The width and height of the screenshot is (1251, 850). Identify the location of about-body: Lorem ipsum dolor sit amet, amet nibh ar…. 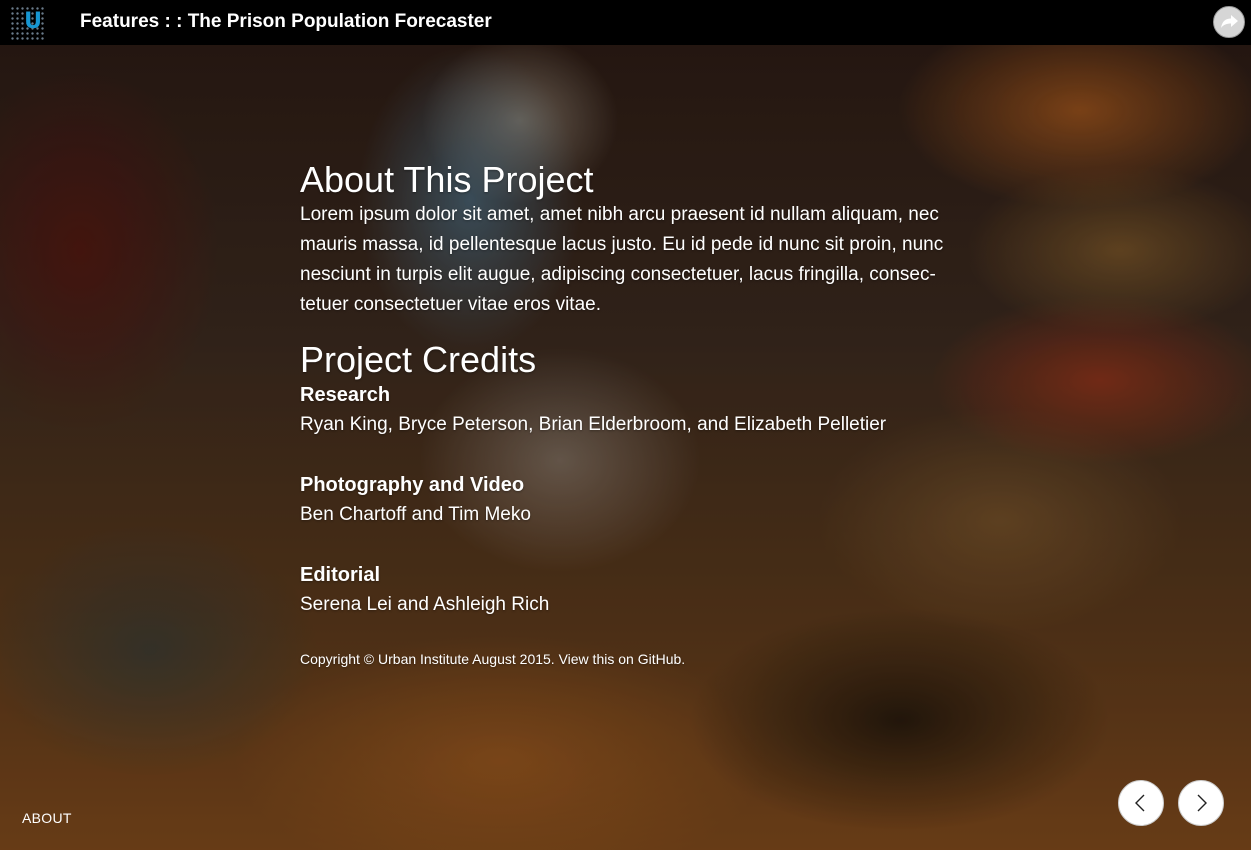
(622, 259).